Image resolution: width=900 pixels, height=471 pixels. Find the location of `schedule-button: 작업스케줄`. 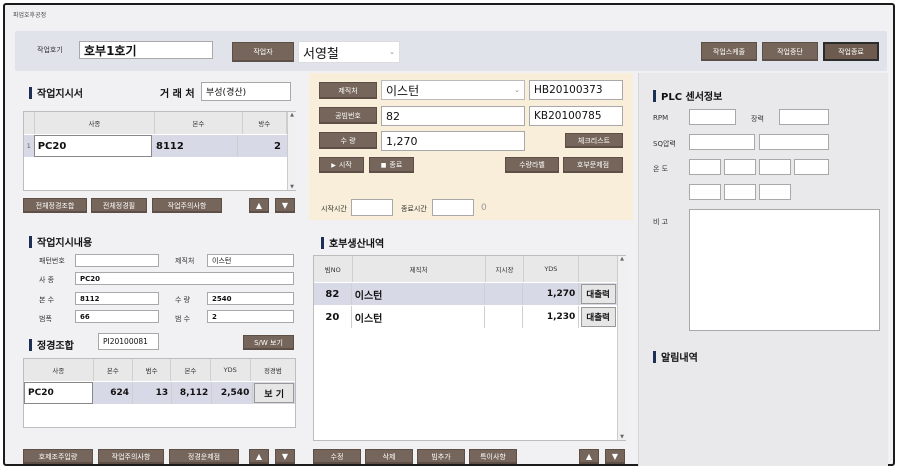

schedule-button: 작업스케줄 is located at coordinates (729, 51).